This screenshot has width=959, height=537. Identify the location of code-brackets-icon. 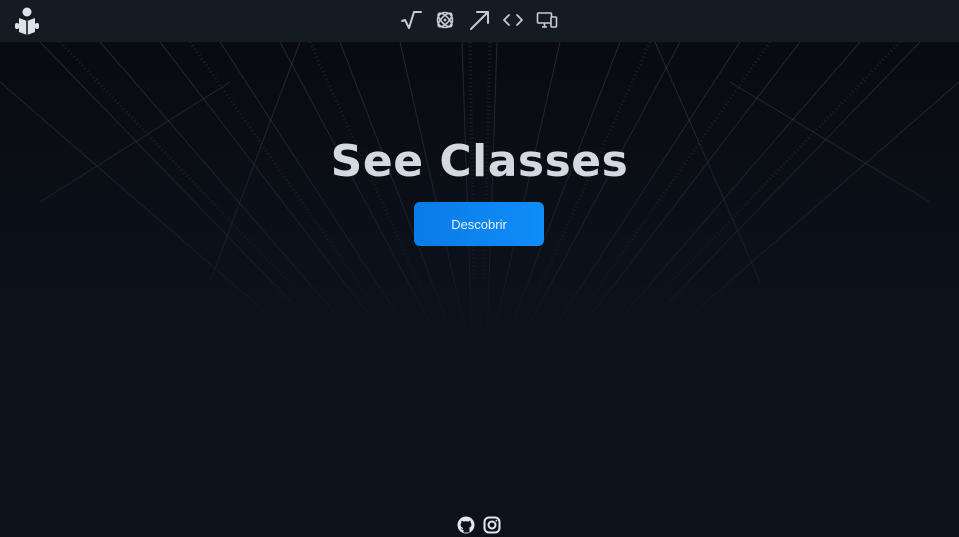
(513, 20).